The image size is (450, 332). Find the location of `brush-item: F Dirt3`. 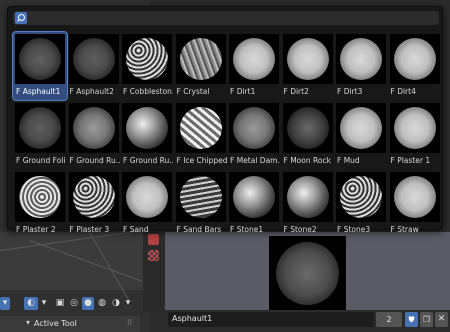

brush-item: F Dirt3 is located at coordinates (361, 66).